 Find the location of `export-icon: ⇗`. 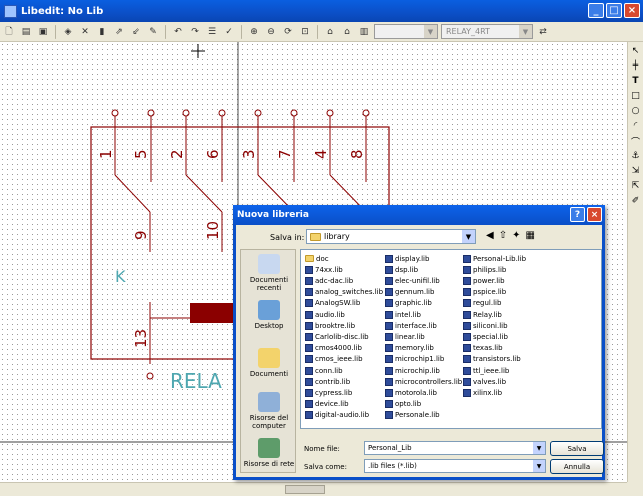

export-icon: ⇗ is located at coordinates (119, 32).